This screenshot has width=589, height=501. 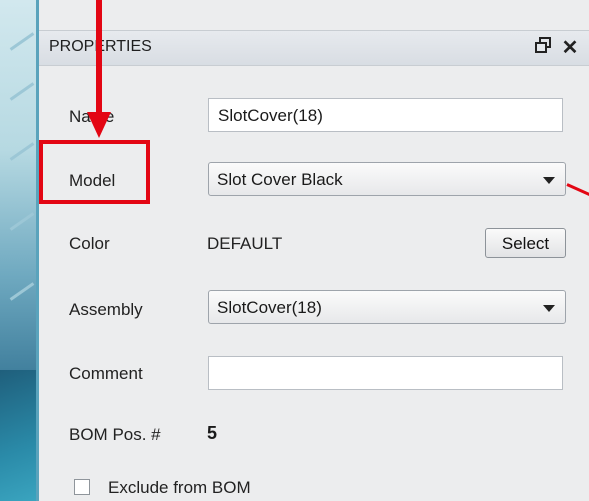 I want to click on name-field: SlotCover(18), so click(x=385, y=115).